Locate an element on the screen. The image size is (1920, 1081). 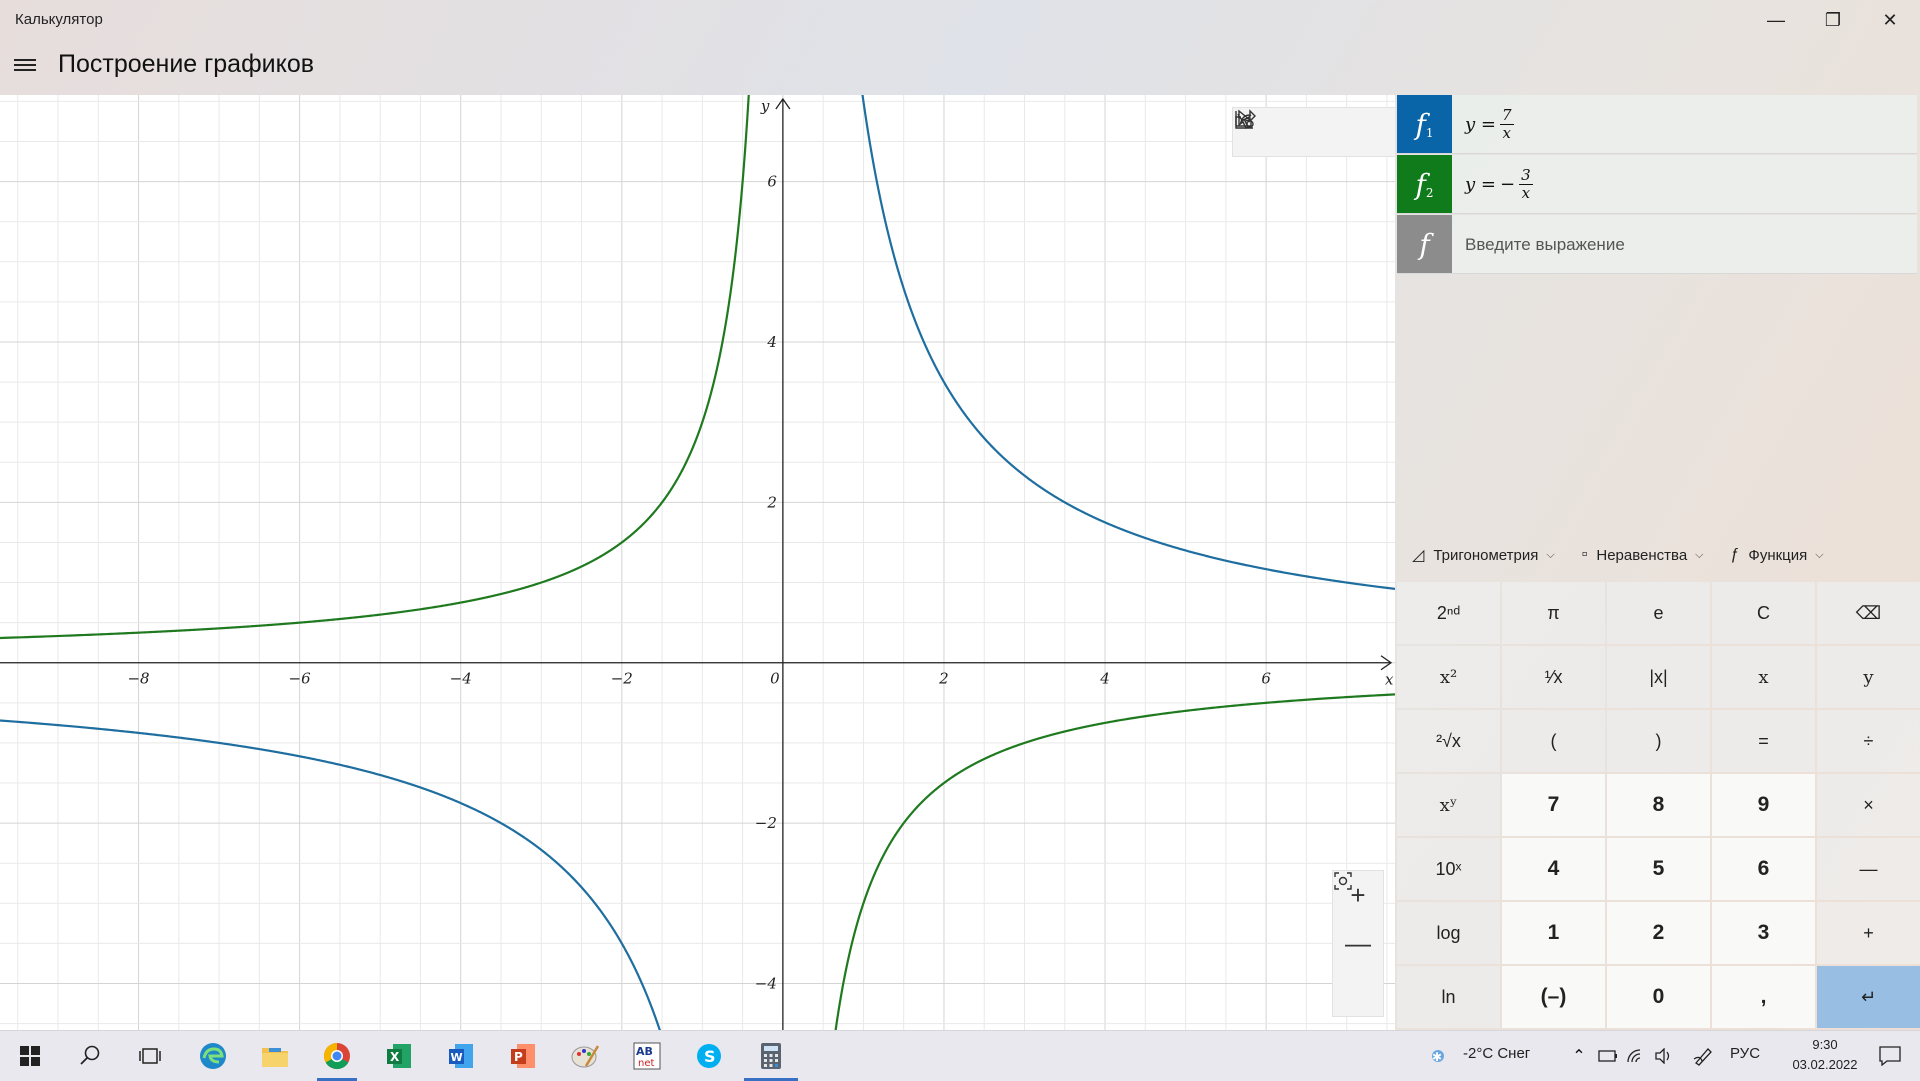
pi-button: π is located at coordinates (1553, 613).